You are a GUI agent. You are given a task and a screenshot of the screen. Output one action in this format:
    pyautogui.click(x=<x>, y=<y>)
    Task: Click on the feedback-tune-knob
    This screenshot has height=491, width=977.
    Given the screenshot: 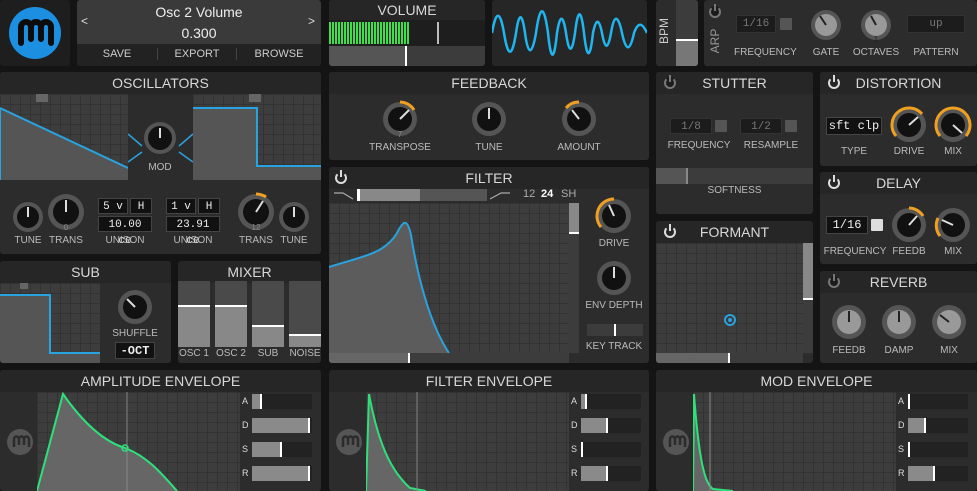 What is the action you would take?
    pyautogui.click(x=489, y=119)
    